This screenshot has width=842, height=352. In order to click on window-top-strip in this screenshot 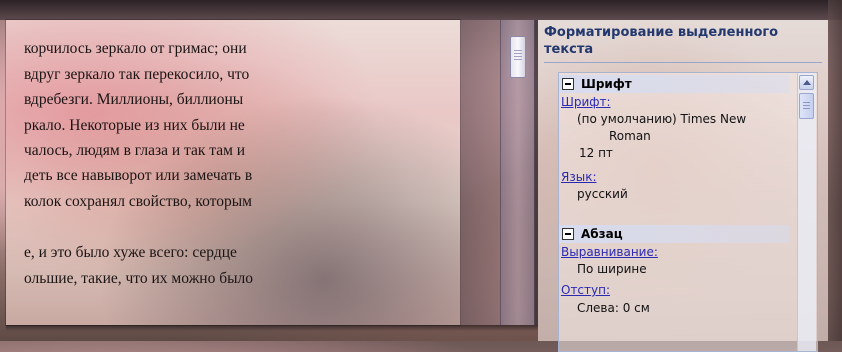, I will do `click(421, 10)`.